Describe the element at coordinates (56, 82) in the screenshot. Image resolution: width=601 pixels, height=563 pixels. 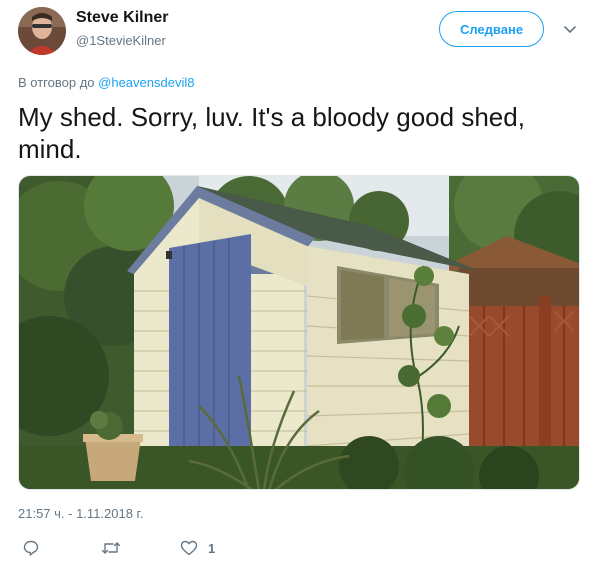
I see `reply-prefix: В отговор до` at that location.